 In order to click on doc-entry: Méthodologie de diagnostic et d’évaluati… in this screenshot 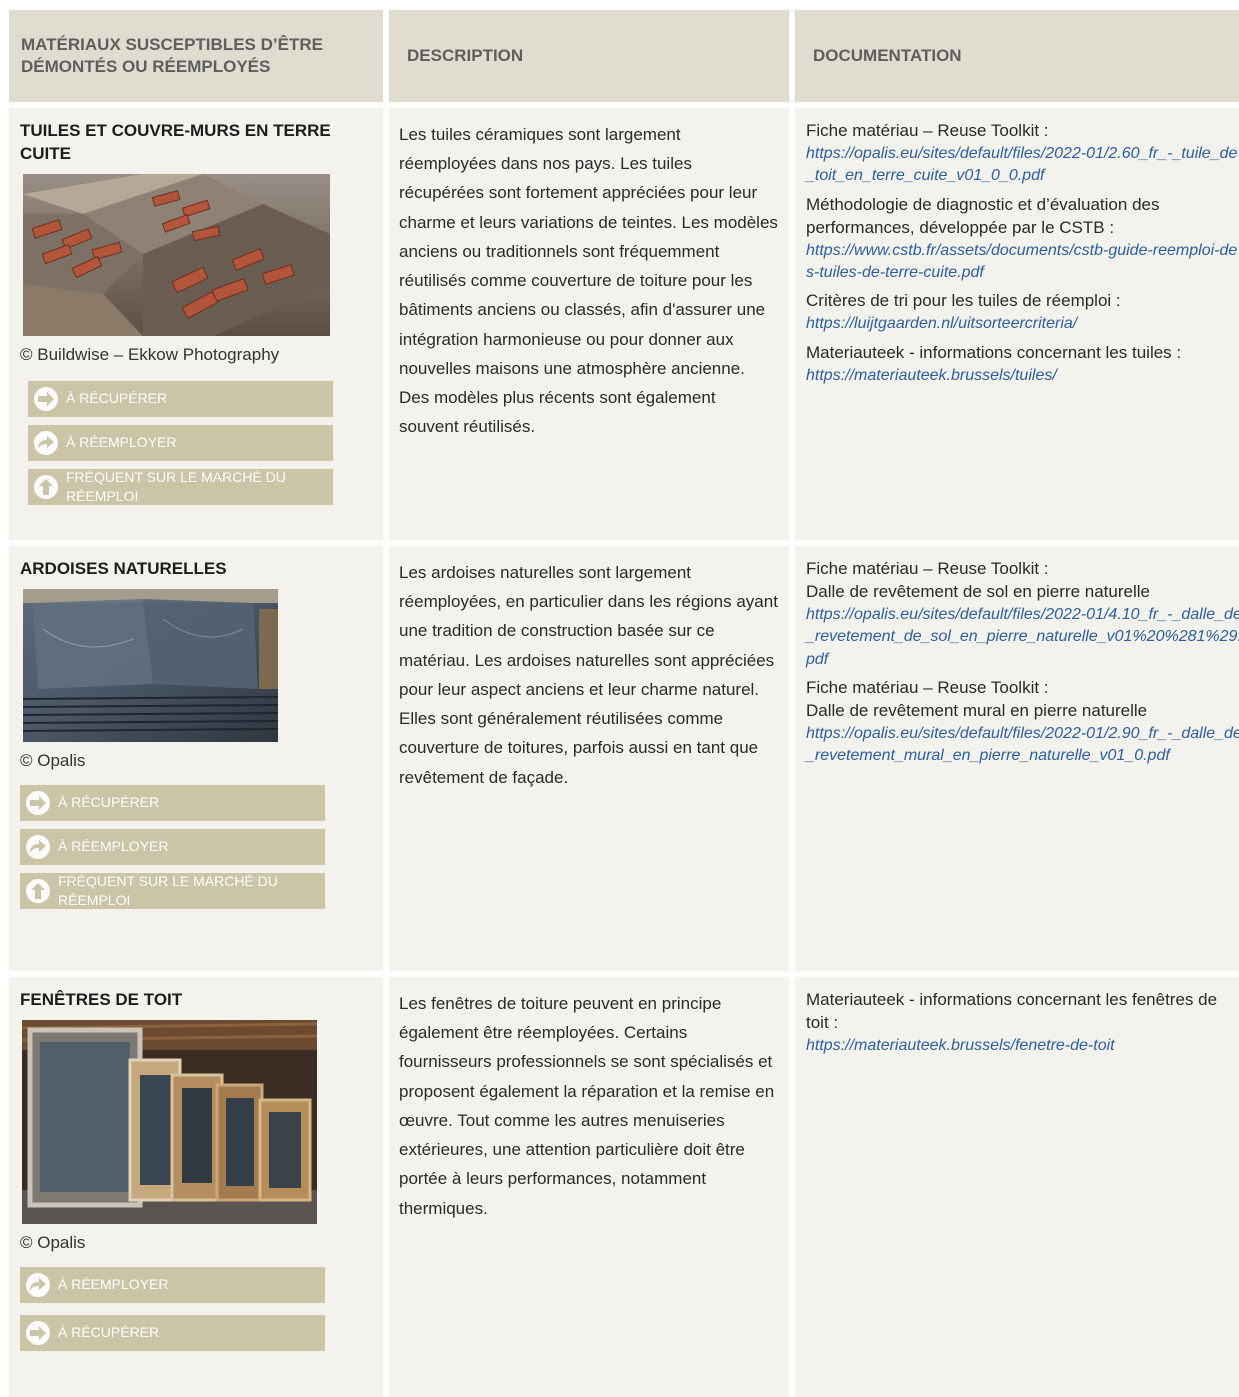, I will do `click(1022, 239)`.